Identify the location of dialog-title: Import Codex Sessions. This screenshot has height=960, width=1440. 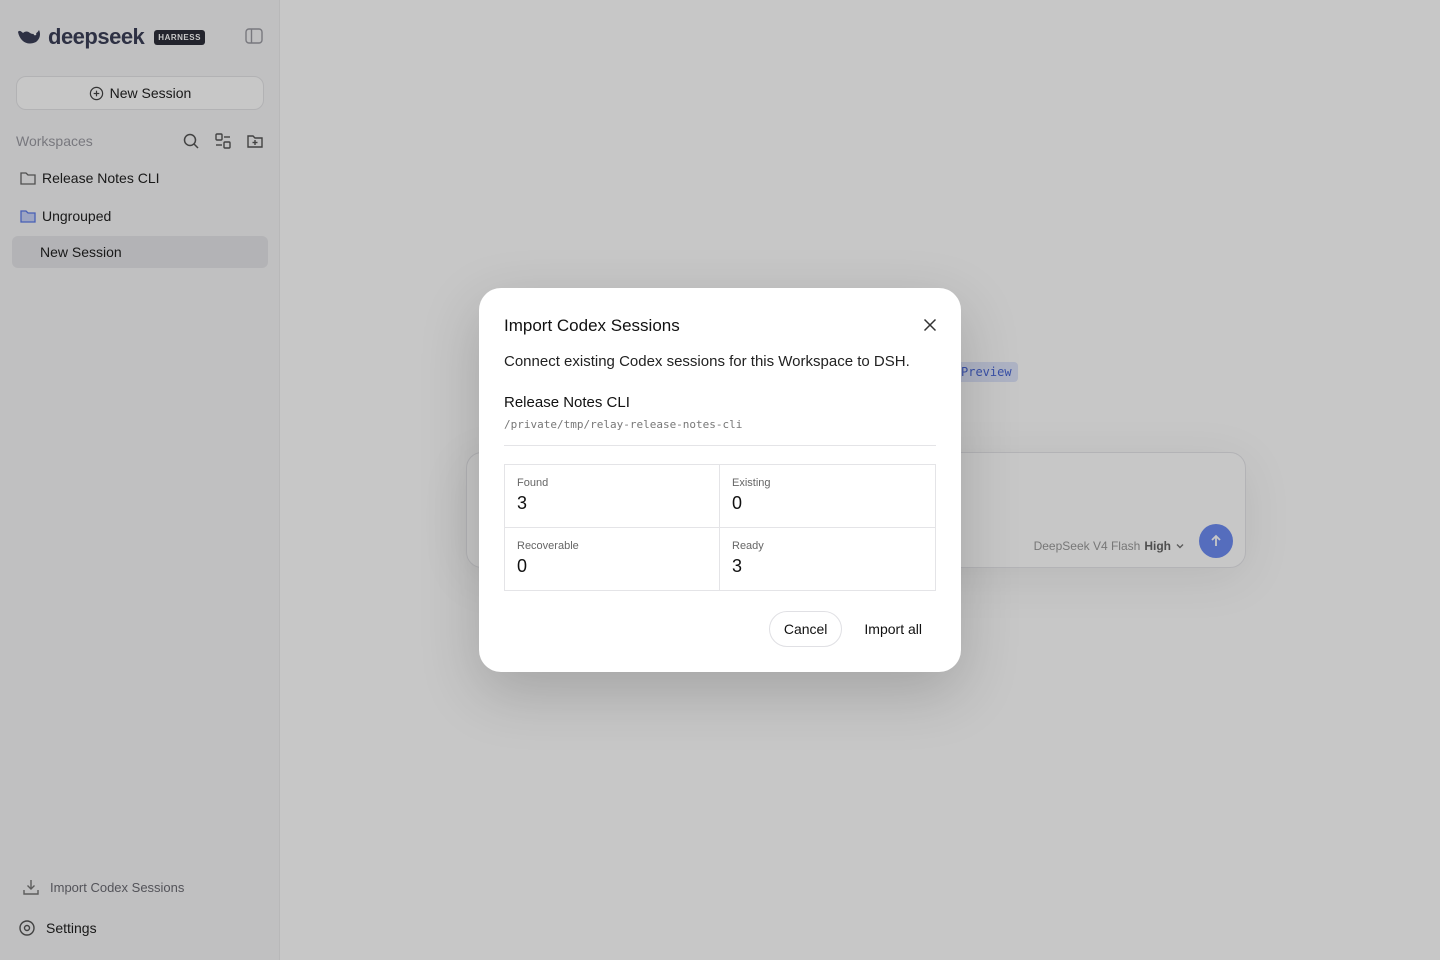
(592, 325).